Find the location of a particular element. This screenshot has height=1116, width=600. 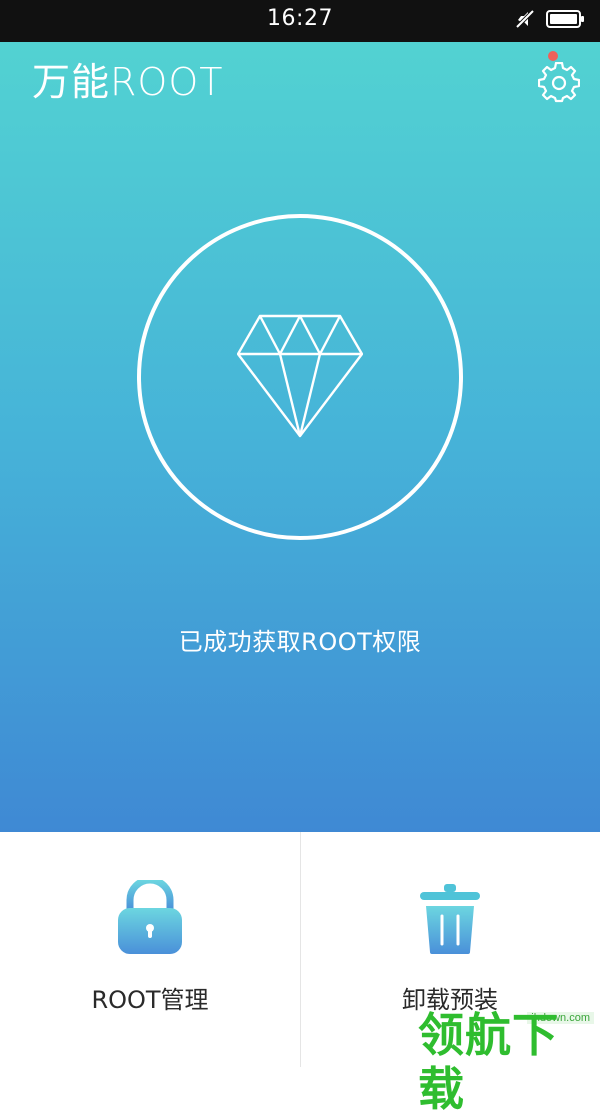

root-manage-button: ROOT管理 is located at coordinates (150, 949).